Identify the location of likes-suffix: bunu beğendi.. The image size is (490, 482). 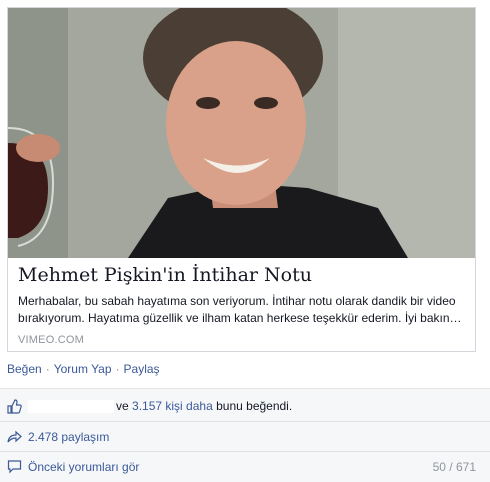
(254, 406).